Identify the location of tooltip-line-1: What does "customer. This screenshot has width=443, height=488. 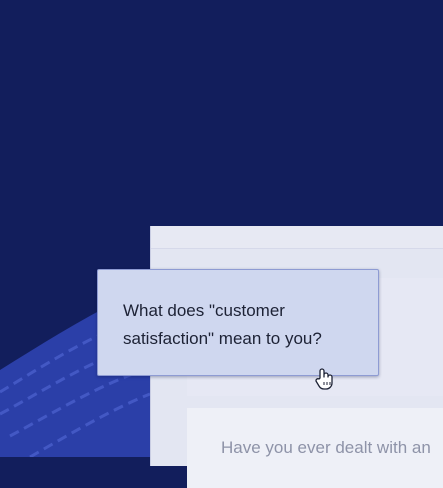
(204, 310).